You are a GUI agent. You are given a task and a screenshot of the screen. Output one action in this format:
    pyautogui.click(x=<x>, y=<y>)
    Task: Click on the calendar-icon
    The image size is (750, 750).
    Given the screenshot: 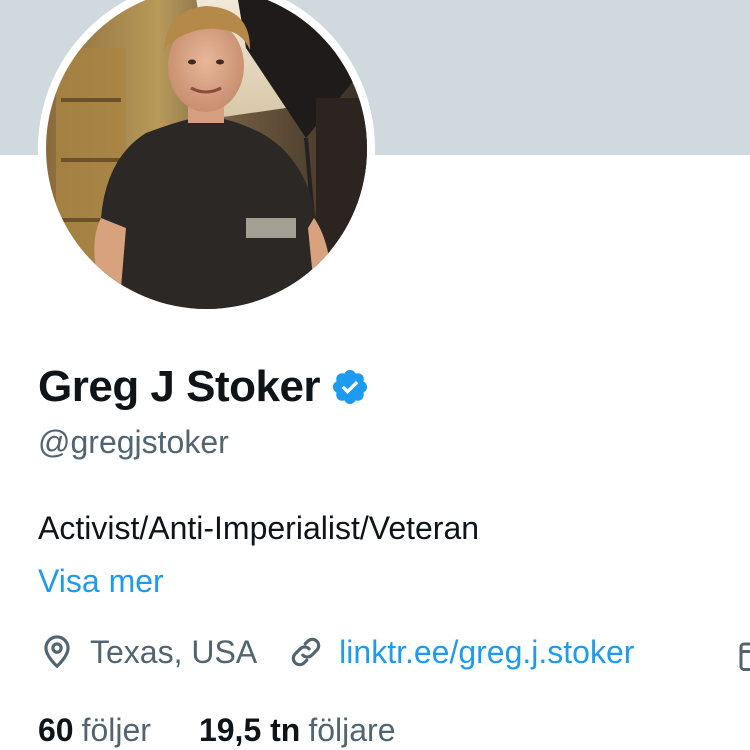 What is the action you would take?
    pyautogui.click(x=744, y=656)
    